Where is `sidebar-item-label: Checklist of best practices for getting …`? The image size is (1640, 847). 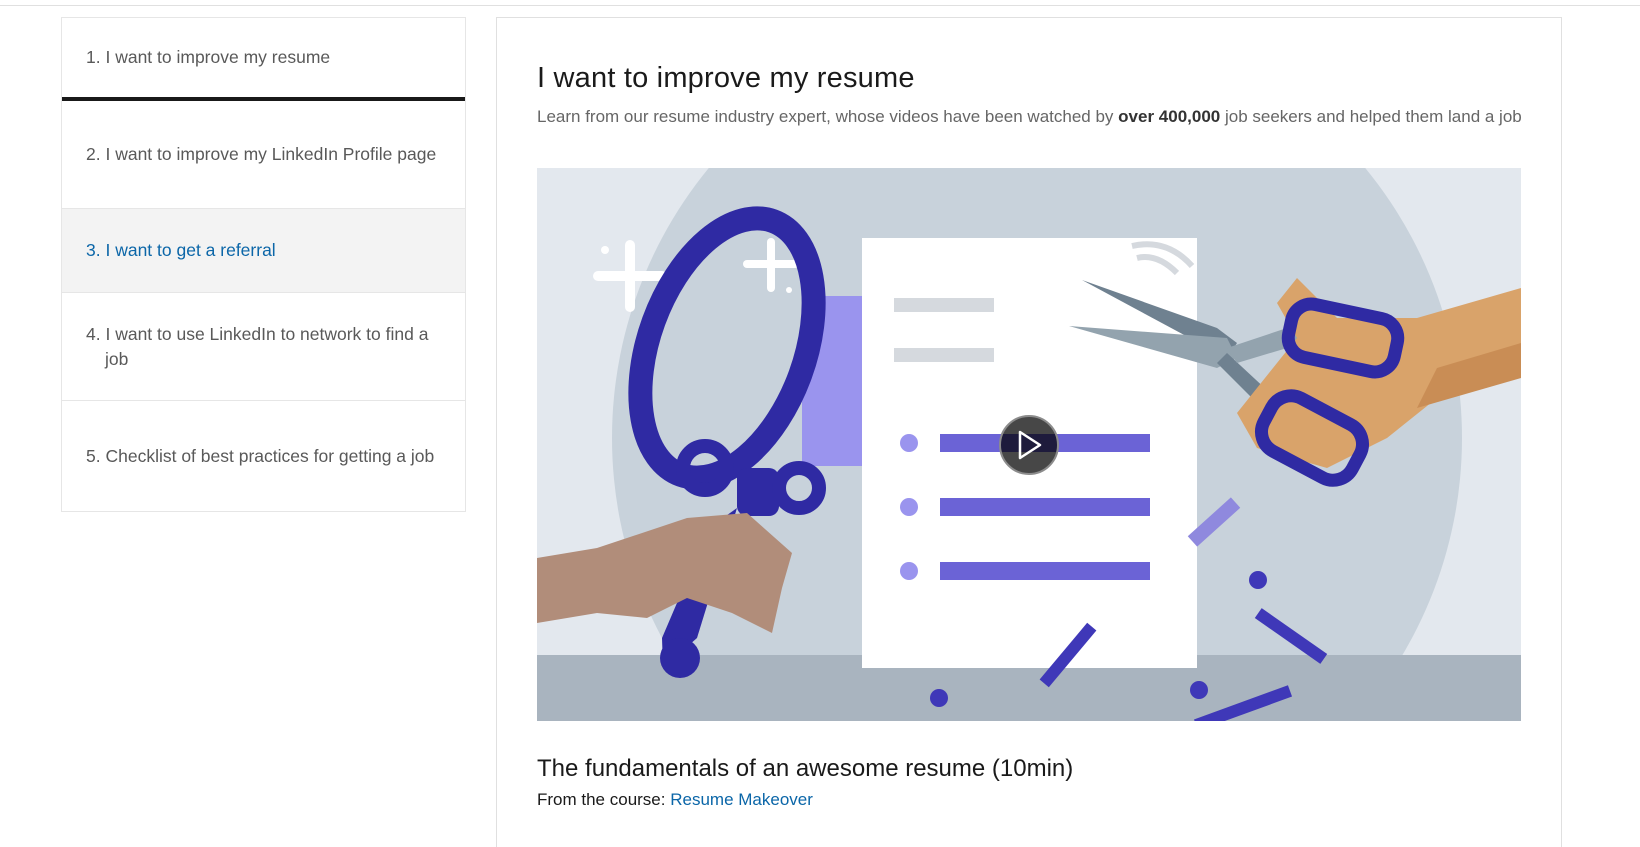 sidebar-item-label: Checklist of best practices for getting … is located at coordinates (270, 455).